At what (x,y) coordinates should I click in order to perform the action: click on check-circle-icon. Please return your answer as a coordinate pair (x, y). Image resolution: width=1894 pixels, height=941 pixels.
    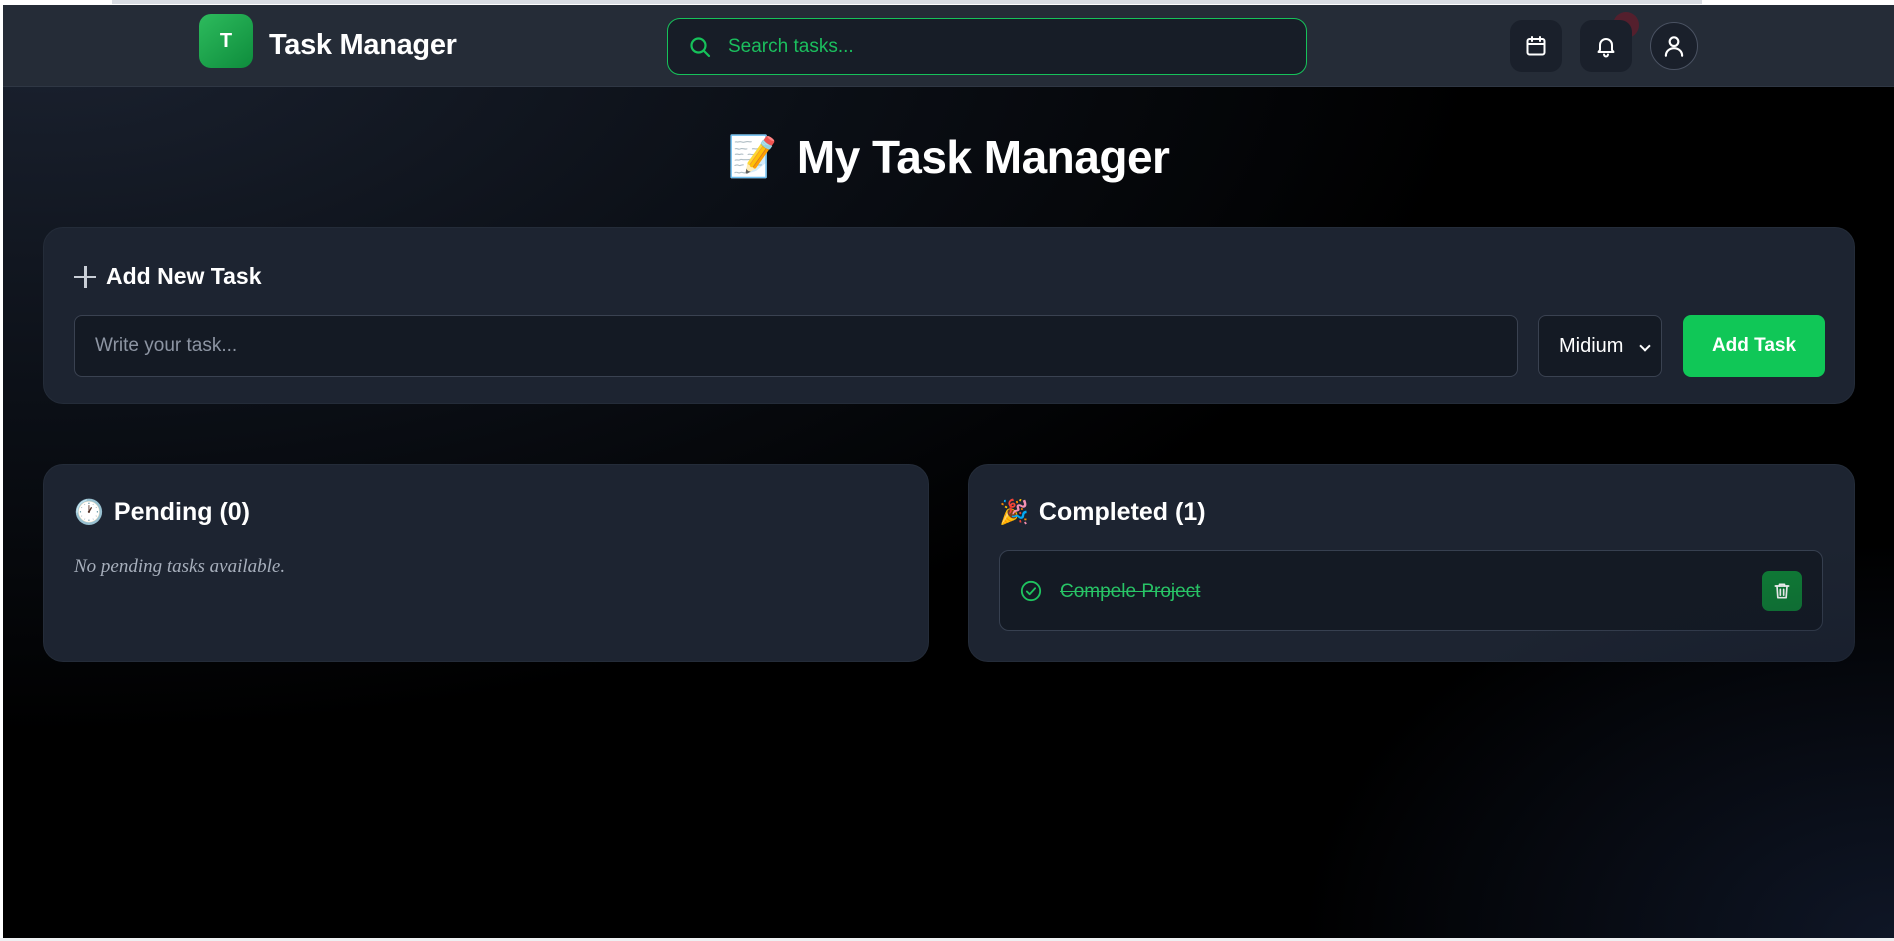
    Looking at the image, I should click on (1031, 591).